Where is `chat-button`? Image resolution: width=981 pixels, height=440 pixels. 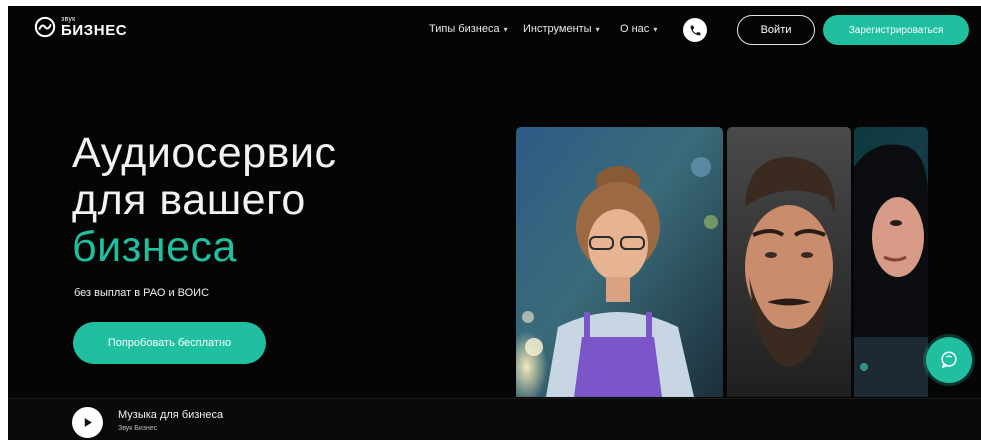 chat-button is located at coordinates (949, 360).